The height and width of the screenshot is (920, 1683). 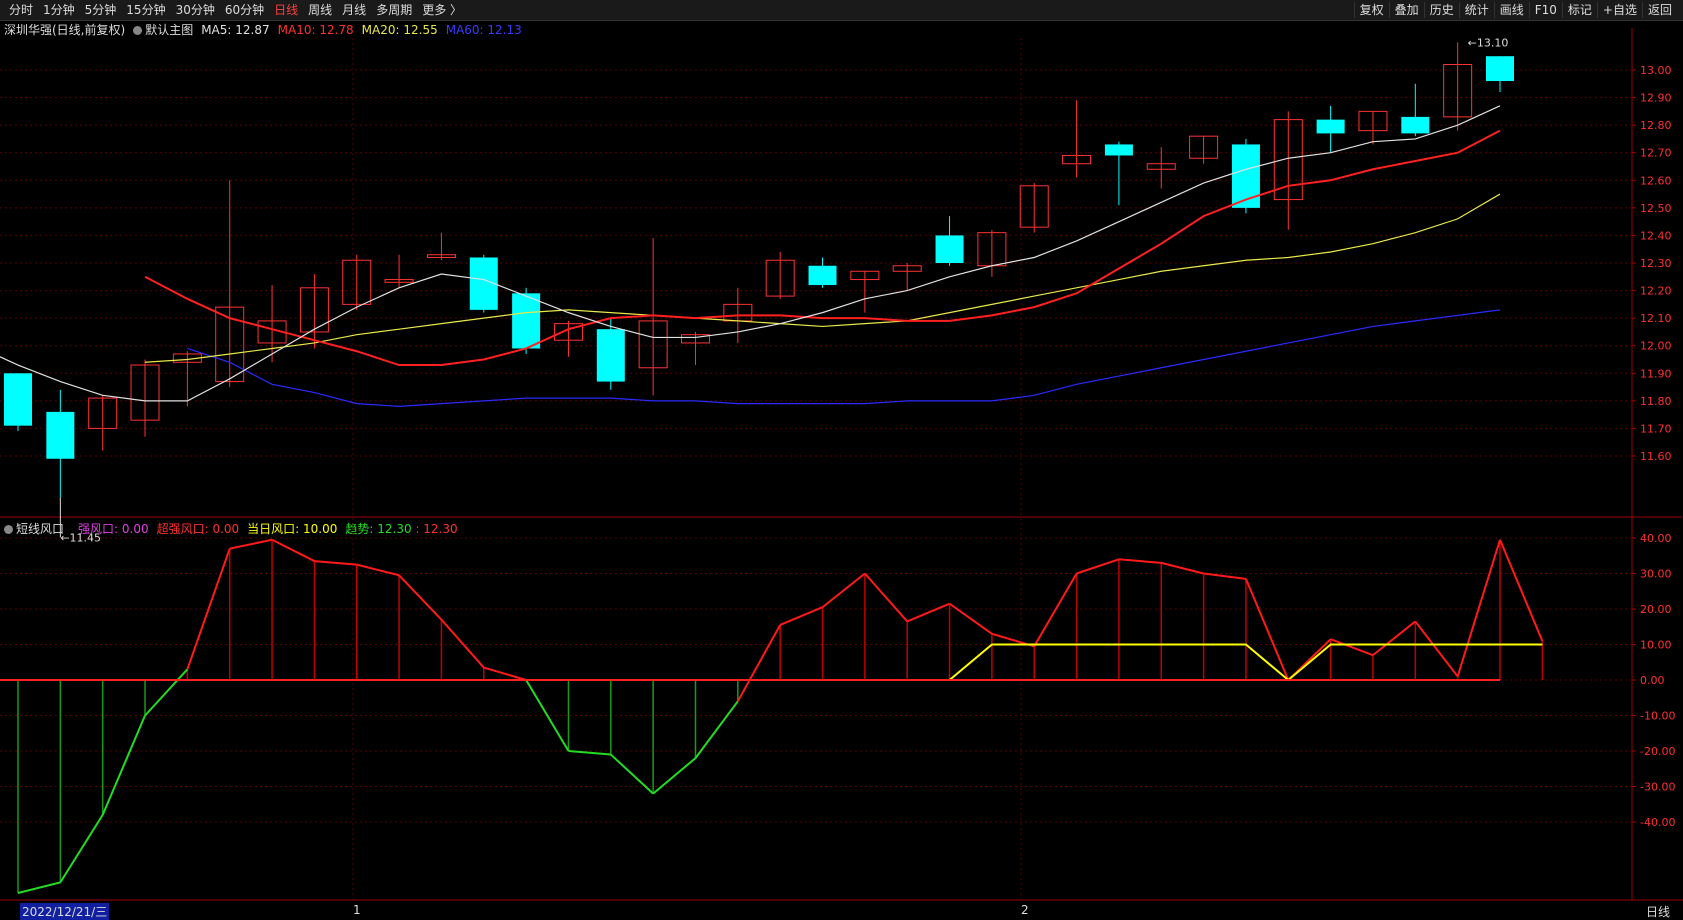 What do you see at coordinates (1656, 98) in the screenshot?
I see `main-tick-label: 12.90` at bounding box center [1656, 98].